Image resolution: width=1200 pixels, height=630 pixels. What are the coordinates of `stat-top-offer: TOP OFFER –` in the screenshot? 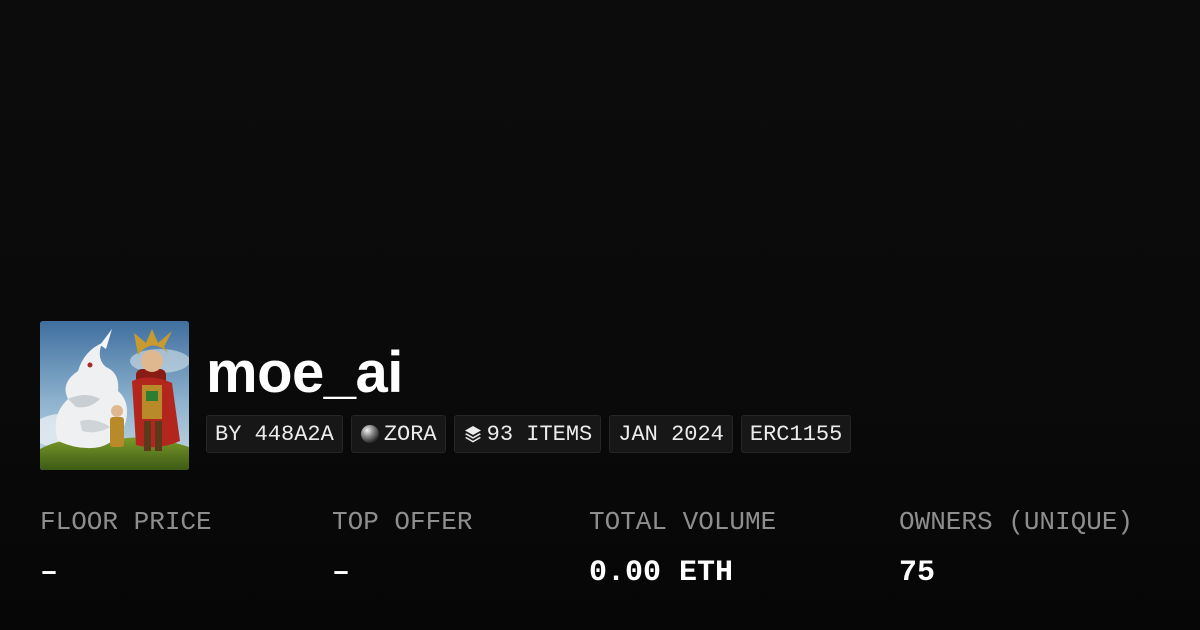 It's located at (402, 548).